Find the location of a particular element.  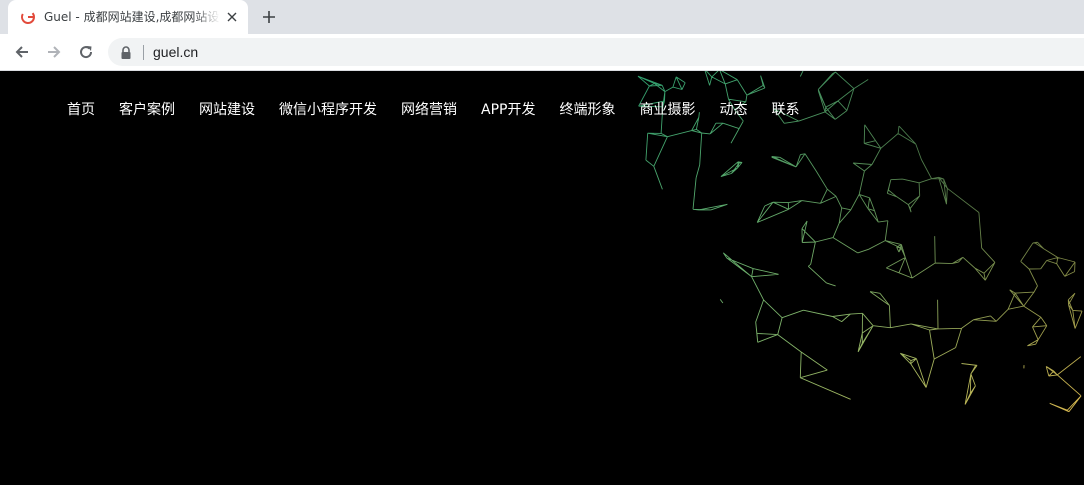

arrow-left-icon is located at coordinates (22, 52).